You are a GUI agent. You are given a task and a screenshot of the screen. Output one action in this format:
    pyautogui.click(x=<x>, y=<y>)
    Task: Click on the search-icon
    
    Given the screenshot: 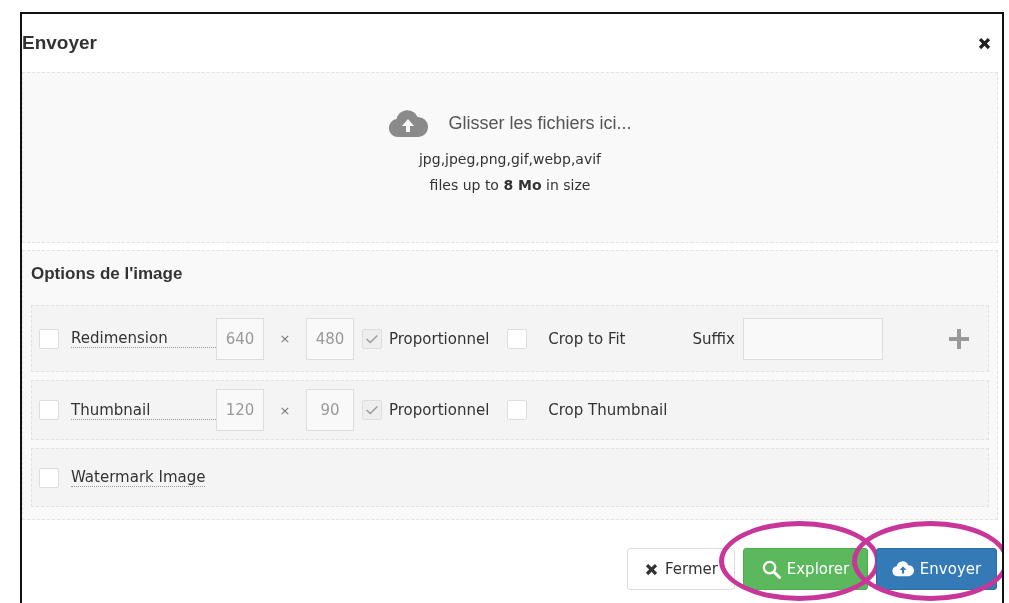 What is the action you would take?
    pyautogui.click(x=771, y=569)
    